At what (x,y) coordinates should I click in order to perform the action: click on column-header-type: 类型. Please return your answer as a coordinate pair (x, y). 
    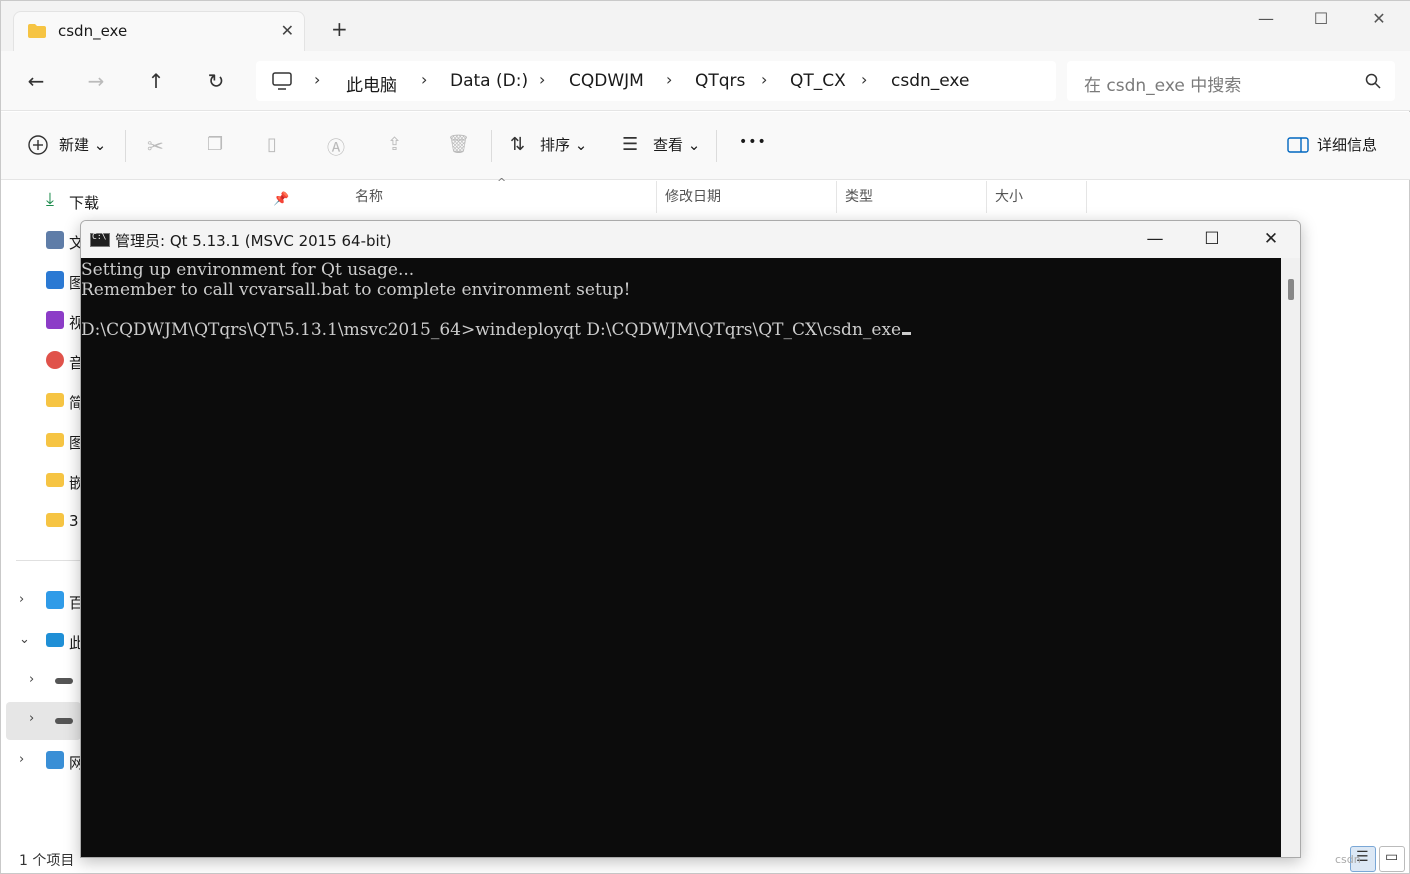
    Looking at the image, I should click on (912, 197).